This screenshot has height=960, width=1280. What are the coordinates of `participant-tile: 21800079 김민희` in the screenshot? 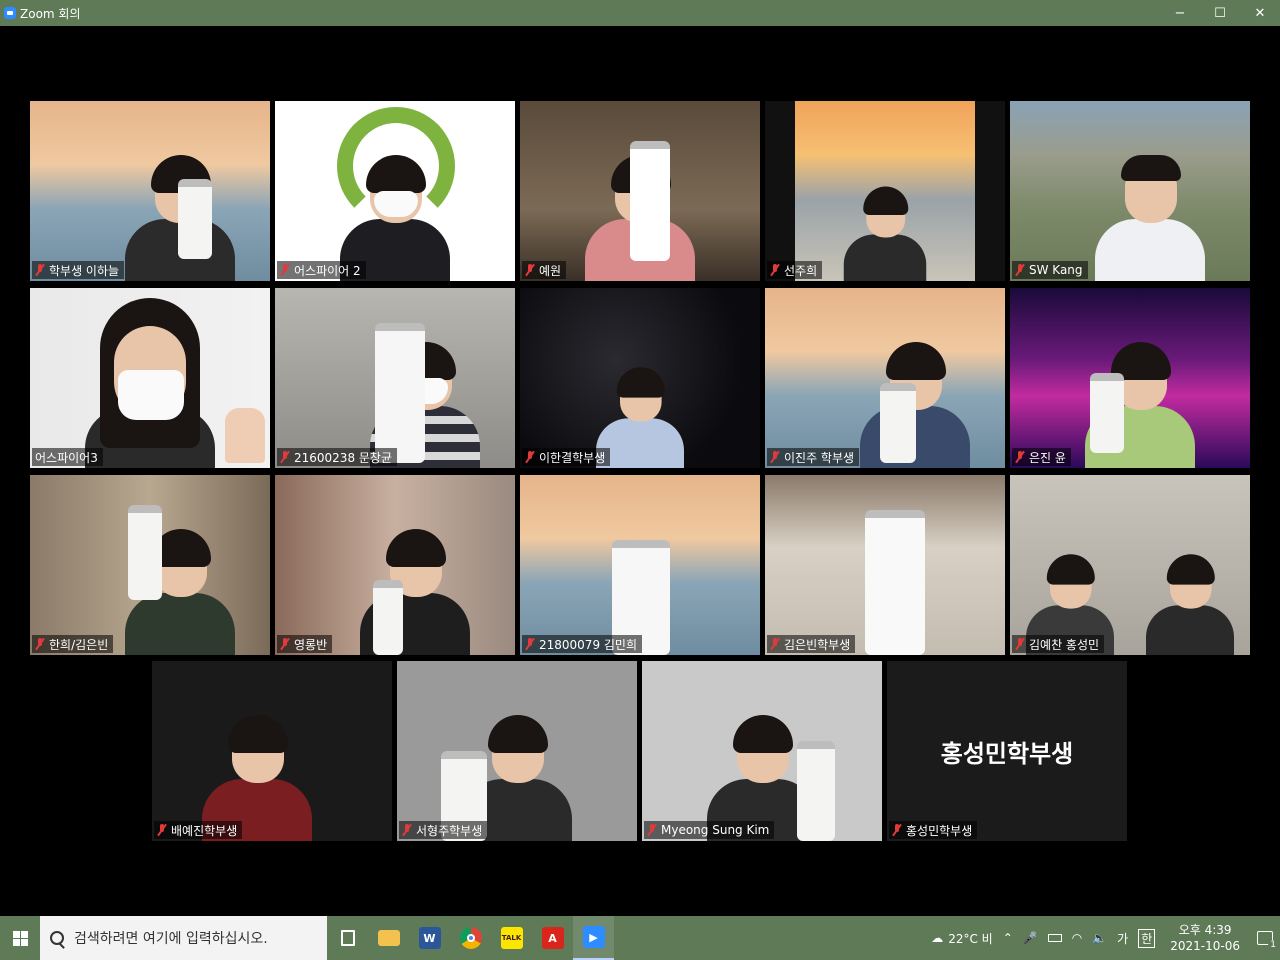 It's located at (640, 565).